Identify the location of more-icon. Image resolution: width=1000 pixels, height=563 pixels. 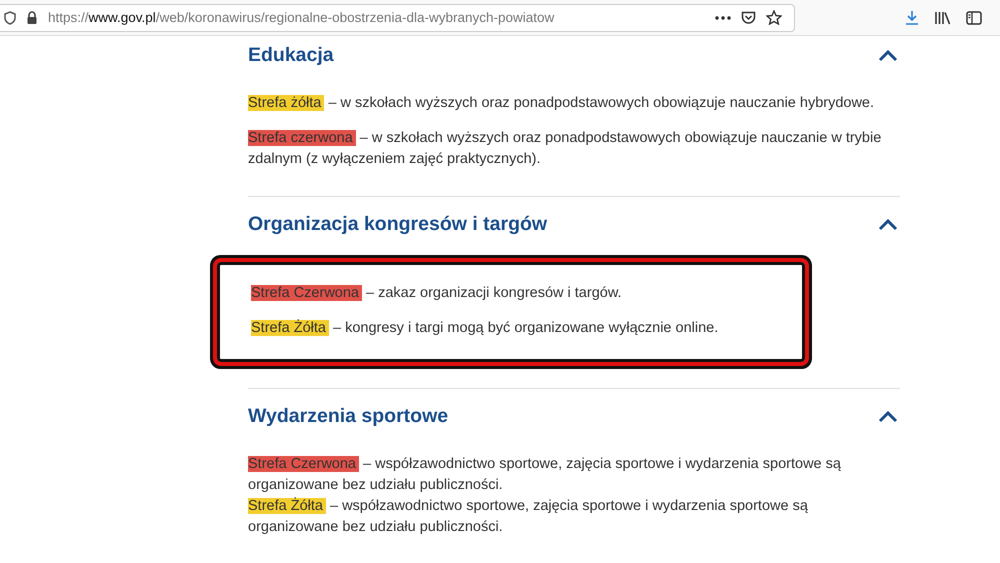
(723, 18).